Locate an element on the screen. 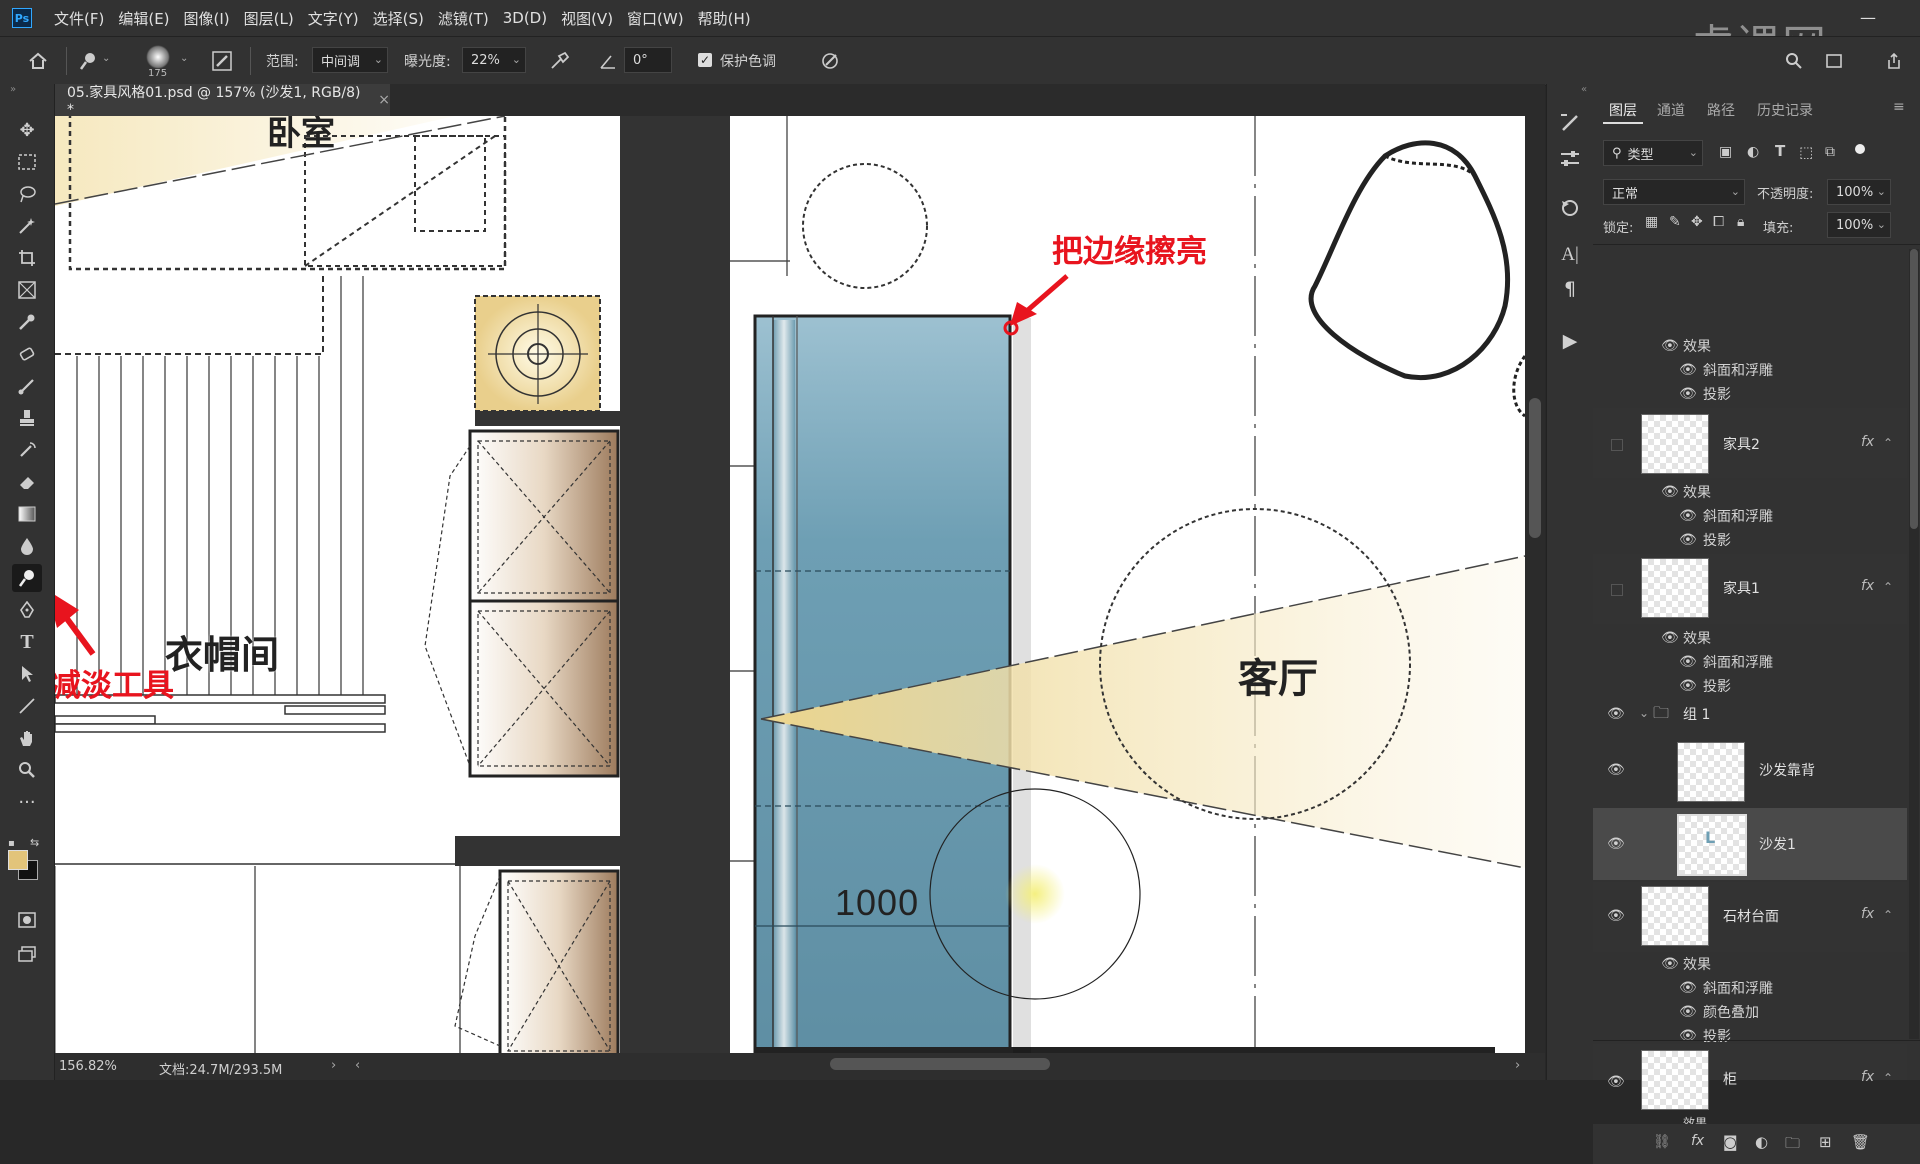 Image resolution: width=1920 pixels, height=1164 pixels. blur-tool-icon is located at coordinates (27, 546).